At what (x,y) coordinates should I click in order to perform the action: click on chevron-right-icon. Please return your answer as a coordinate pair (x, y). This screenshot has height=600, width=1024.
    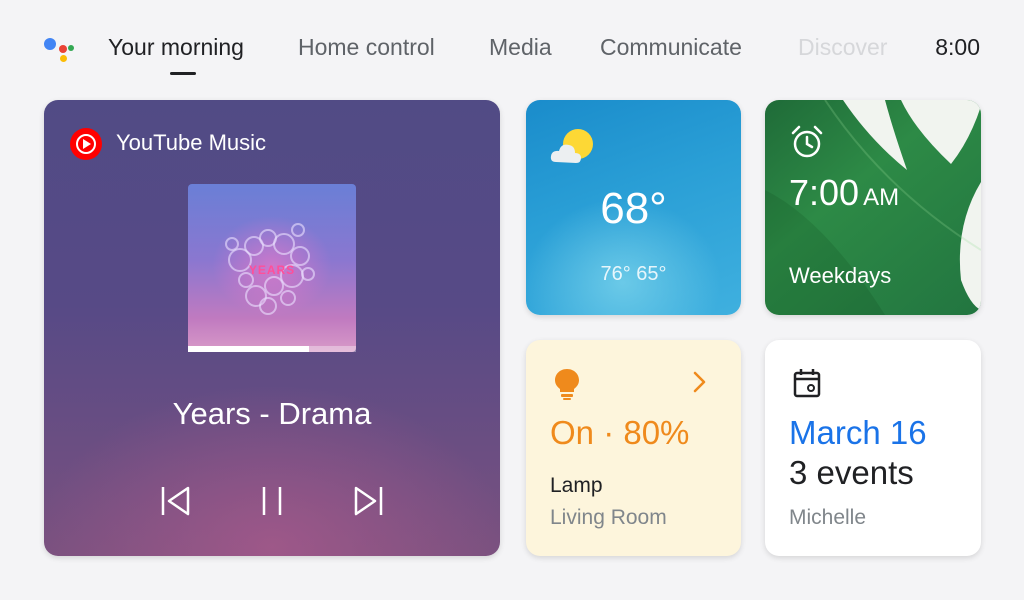
    Looking at the image, I should click on (700, 382).